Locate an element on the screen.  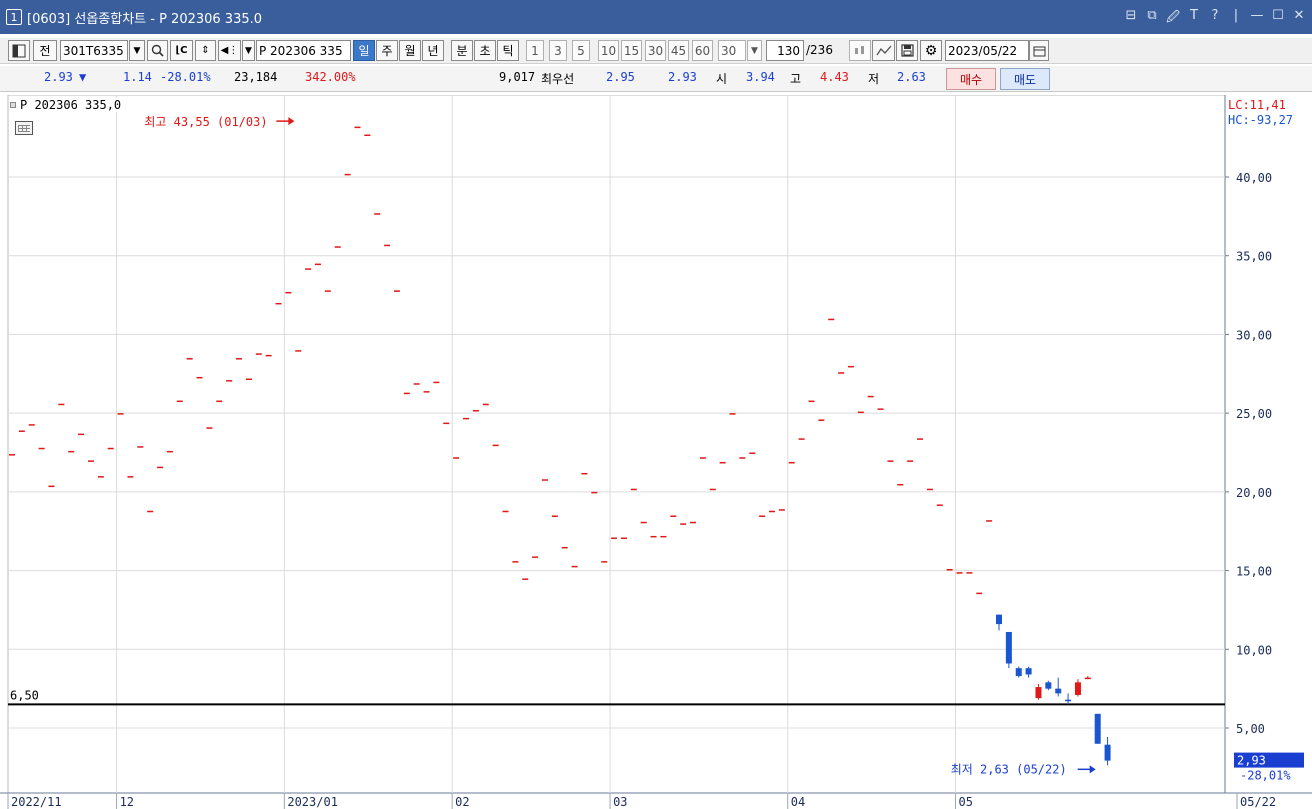
x-tick-label: 02 is located at coordinates (462, 802).